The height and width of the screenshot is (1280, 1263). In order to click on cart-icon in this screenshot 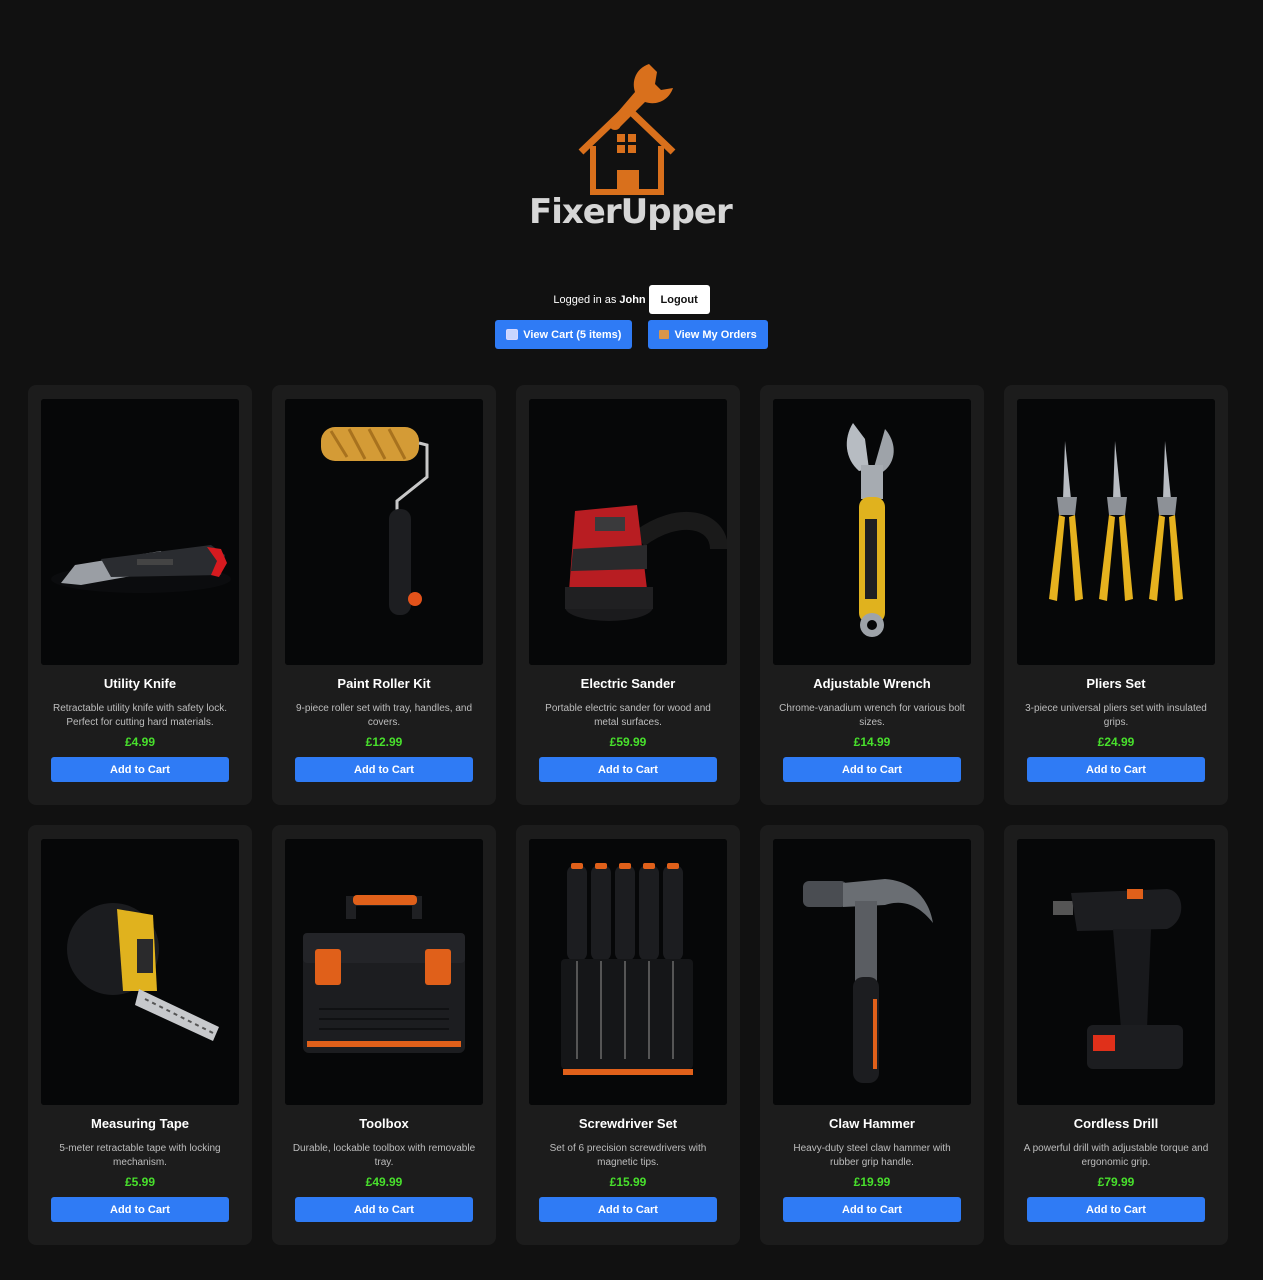, I will do `click(512, 334)`.